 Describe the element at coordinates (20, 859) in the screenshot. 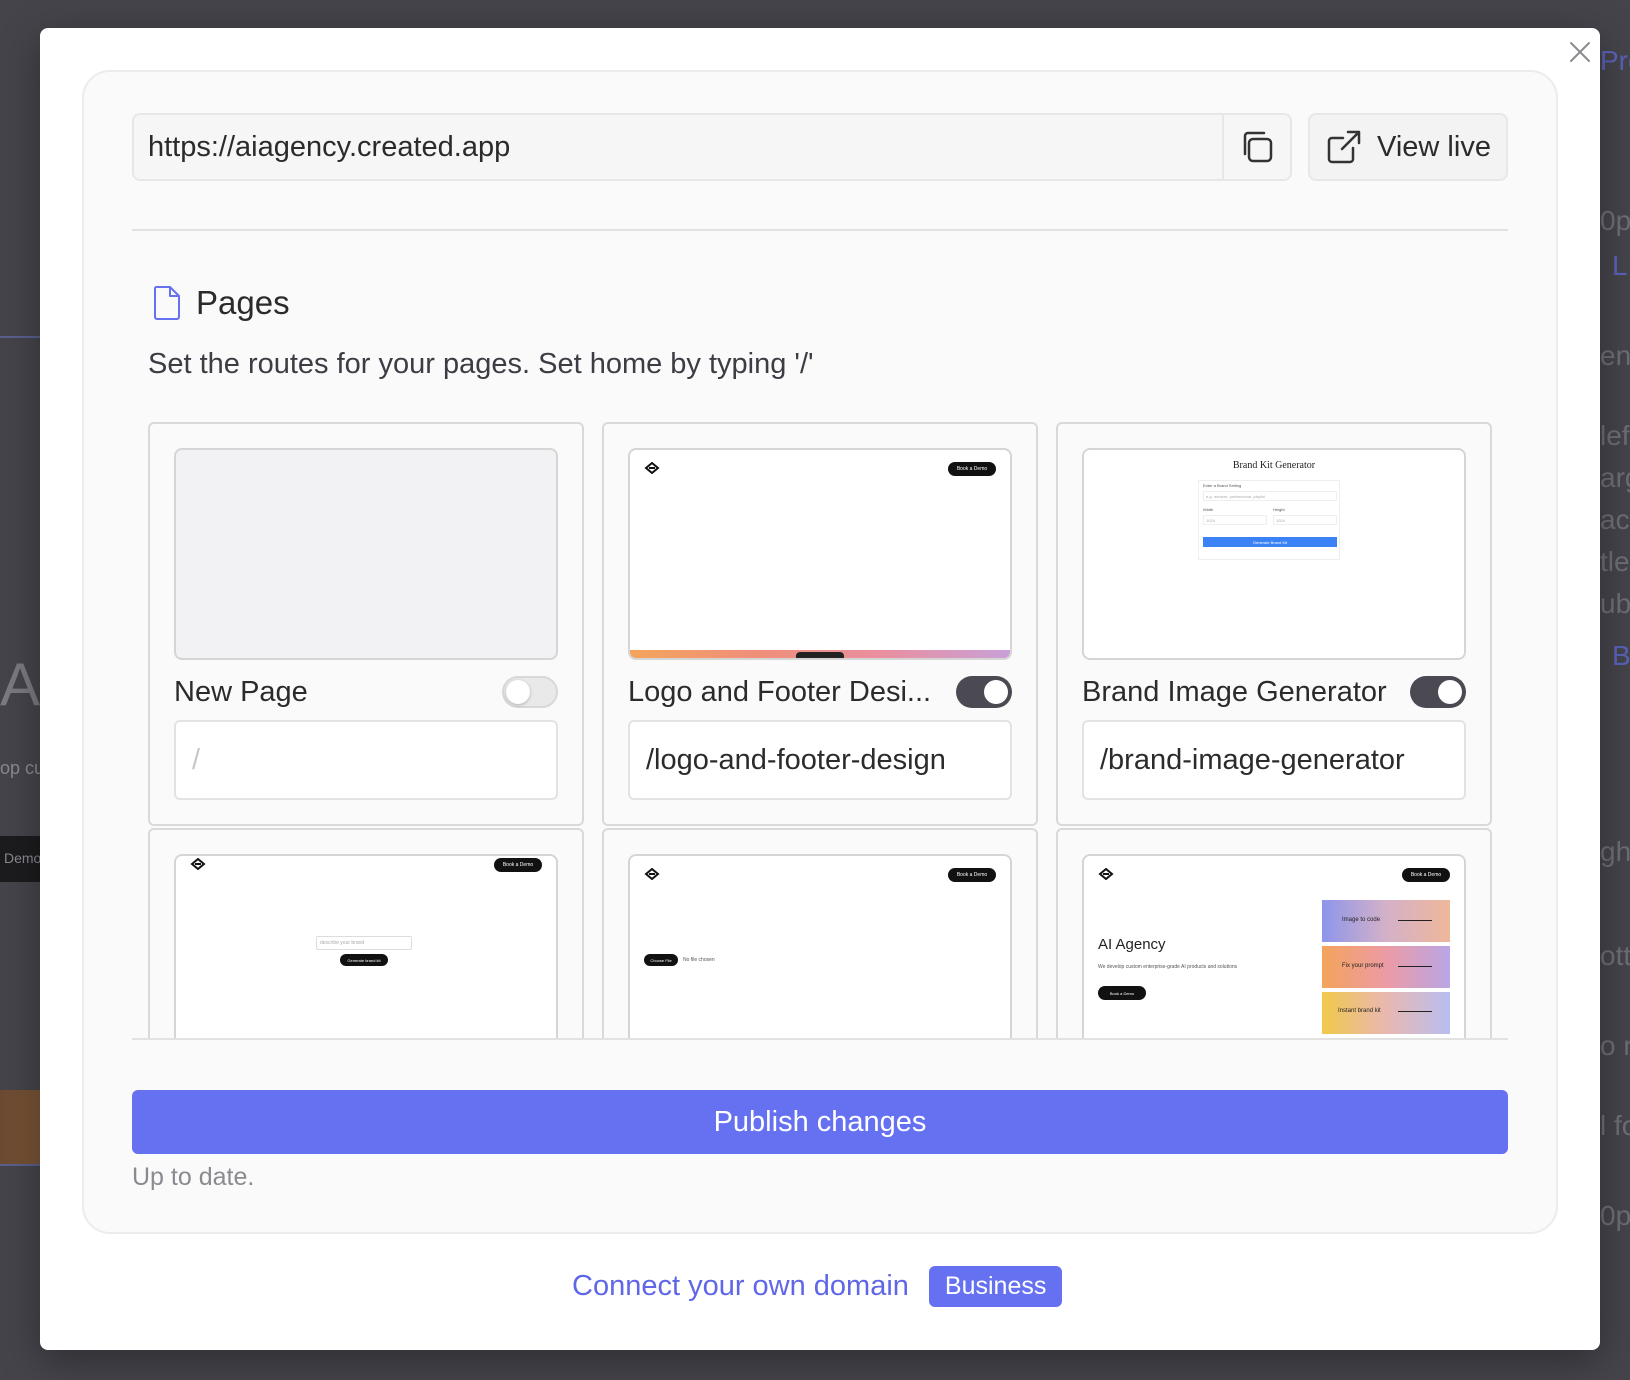

I see `bg-button: Demo` at that location.